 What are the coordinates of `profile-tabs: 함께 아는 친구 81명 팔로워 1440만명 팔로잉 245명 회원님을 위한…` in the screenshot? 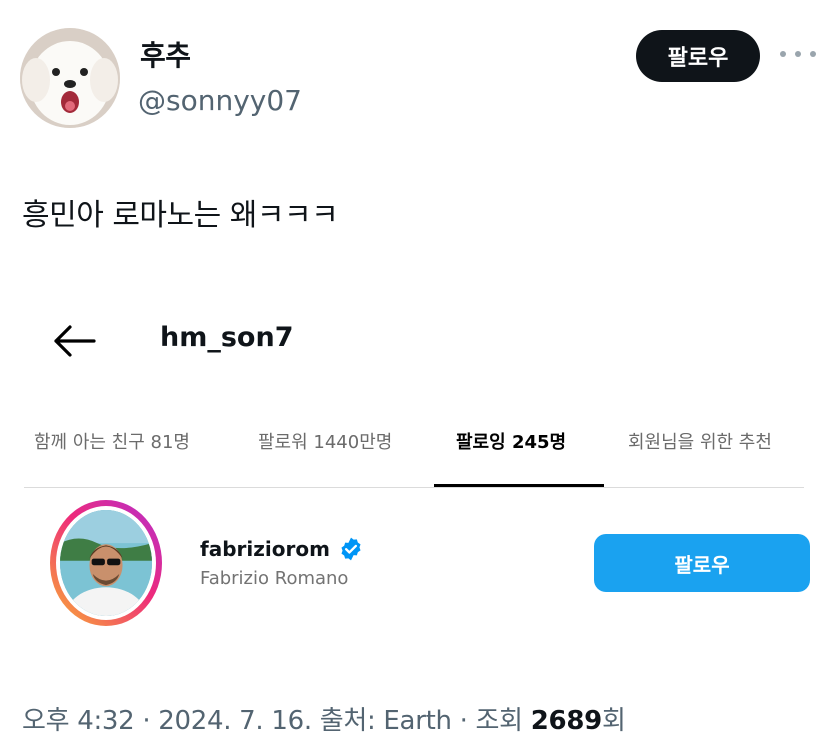 It's located at (414, 454).